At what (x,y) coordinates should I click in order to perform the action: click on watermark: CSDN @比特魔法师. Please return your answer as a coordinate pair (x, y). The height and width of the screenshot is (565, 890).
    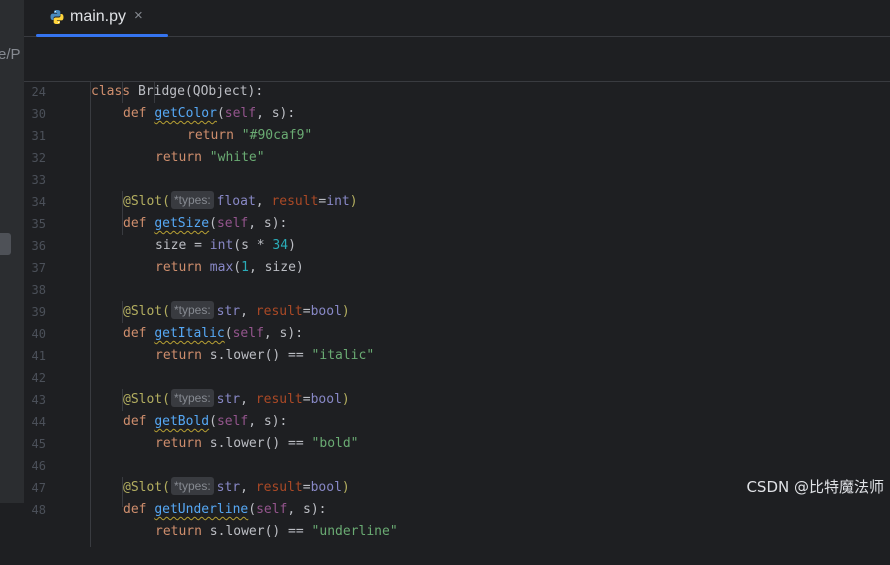
    Looking at the image, I should click on (815, 487).